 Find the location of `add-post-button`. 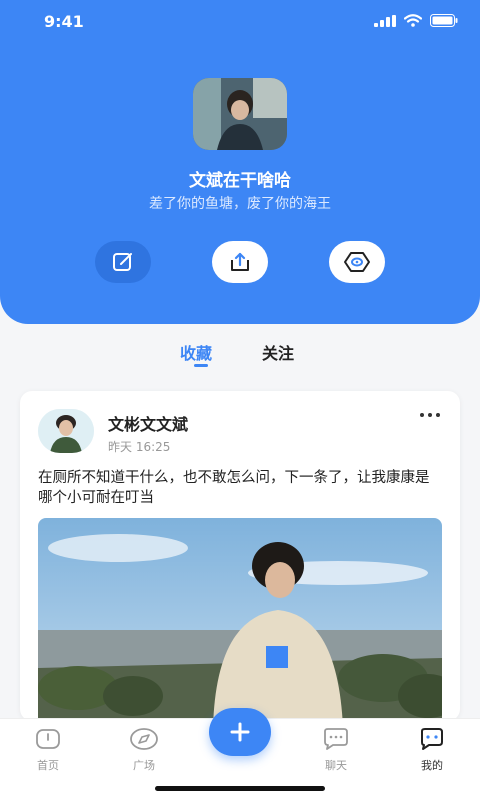

add-post-button is located at coordinates (240, 732).